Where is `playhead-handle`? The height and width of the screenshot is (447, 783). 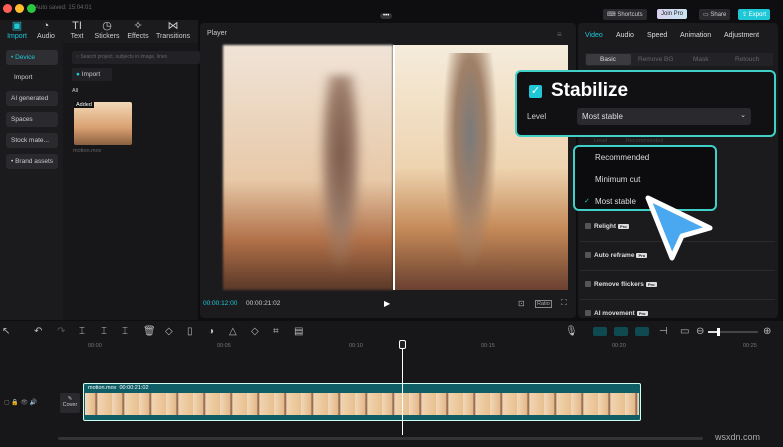
playhead-handle is located at coordinates (402, 344).